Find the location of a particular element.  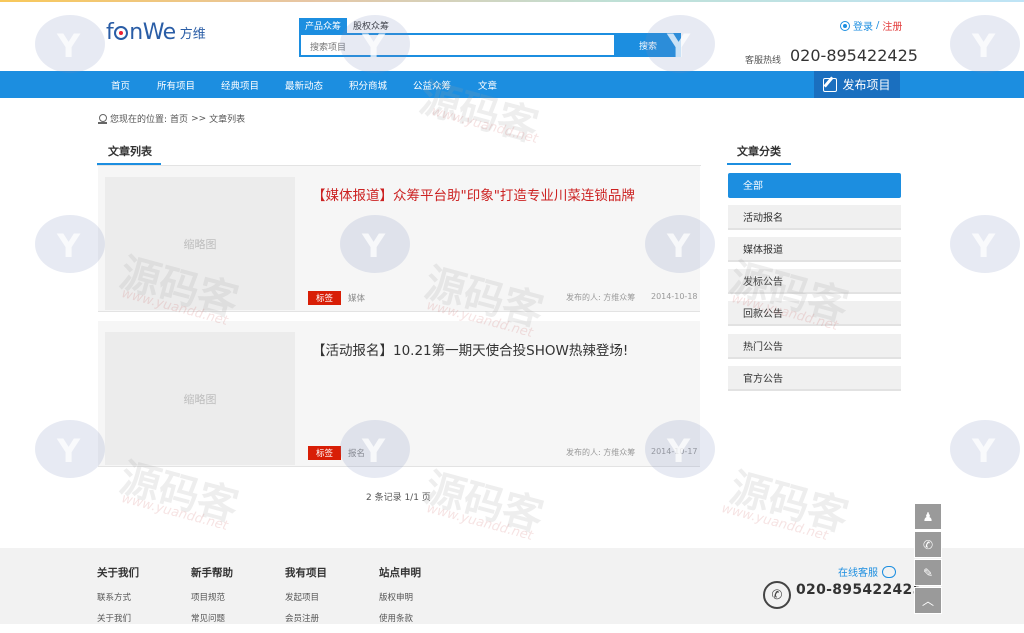

footer-col-statement: 站点申明 版权申明 使用条款 is located at coordinates (400, 599).